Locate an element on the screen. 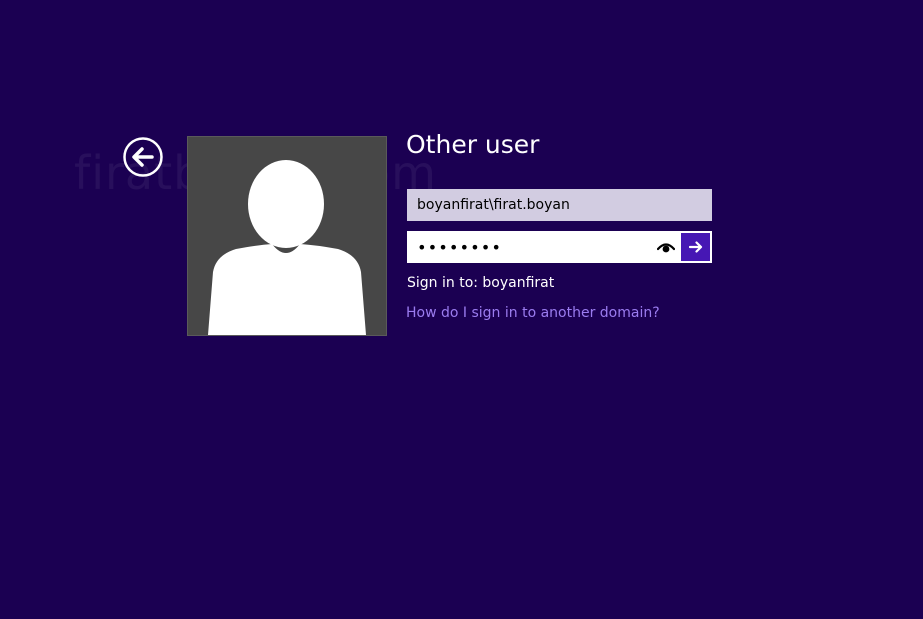 The width and height of the screenshot is (923, 619). arrow-left-circle-icon is located at coordinates (143, 157).